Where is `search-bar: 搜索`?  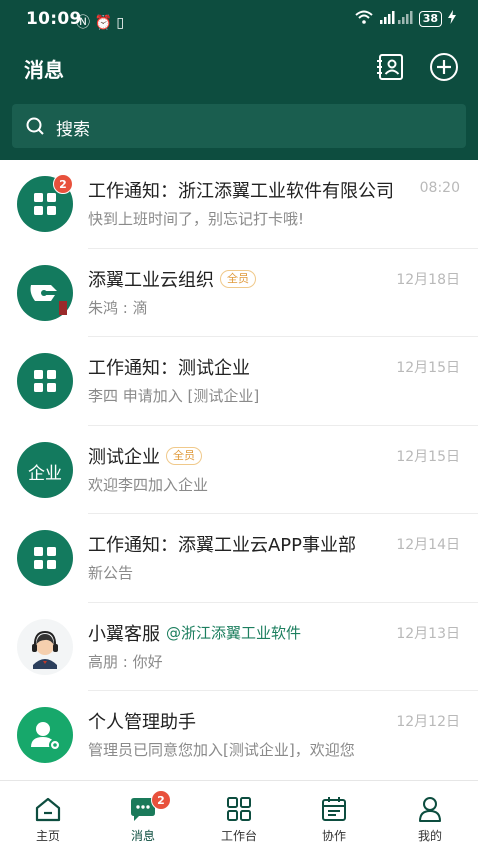
search-bar: 搜索 is located at coordinates (239, 126).